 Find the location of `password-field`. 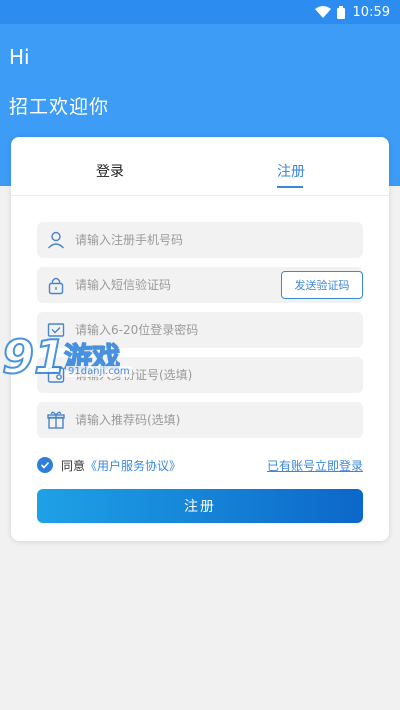

password-field is located at coordinates (200, 330).